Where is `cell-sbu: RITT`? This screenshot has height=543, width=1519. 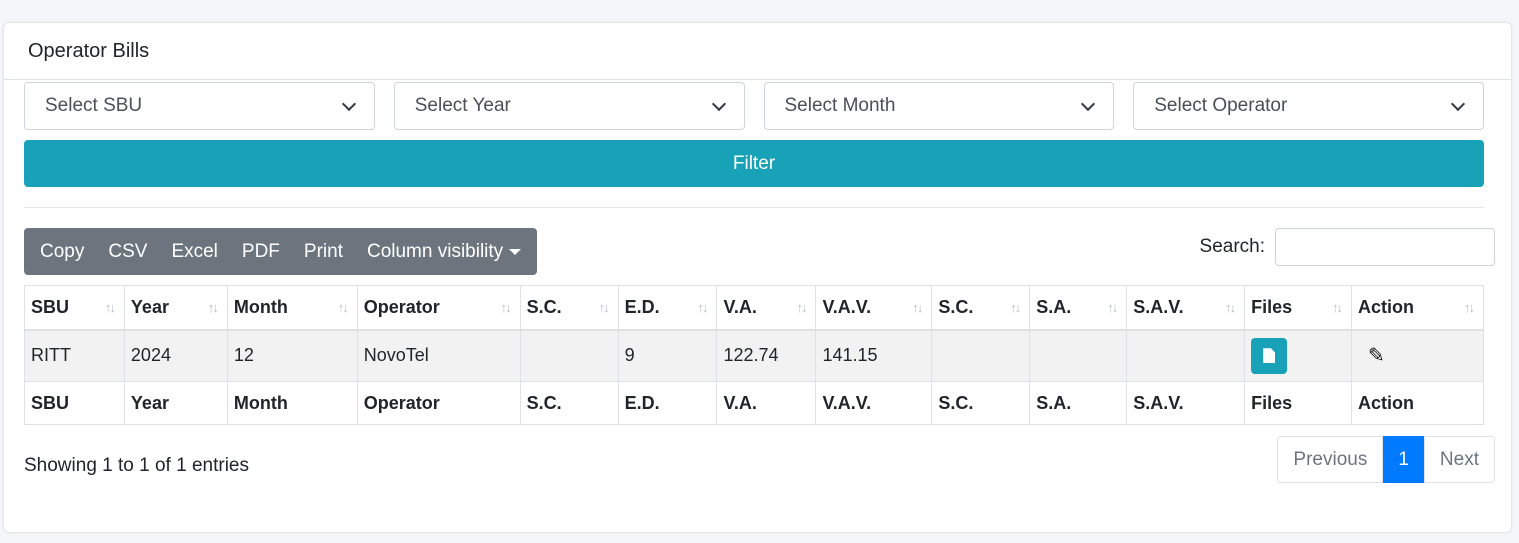
cell-sbu: RITT is located at coordinates (74, 355).